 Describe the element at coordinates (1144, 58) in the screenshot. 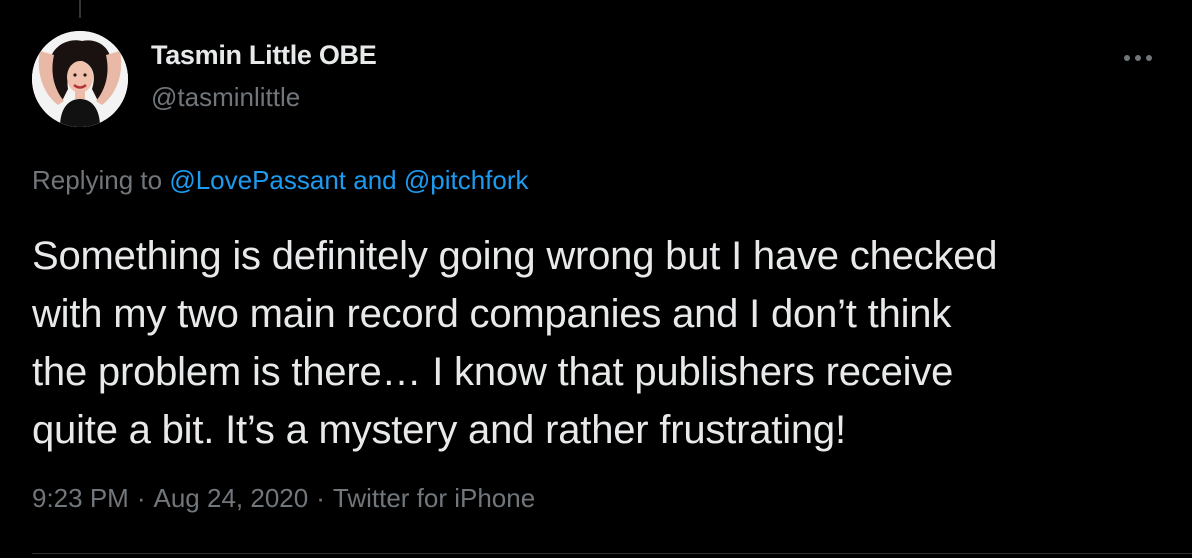

I see `more-options-button` at that location.